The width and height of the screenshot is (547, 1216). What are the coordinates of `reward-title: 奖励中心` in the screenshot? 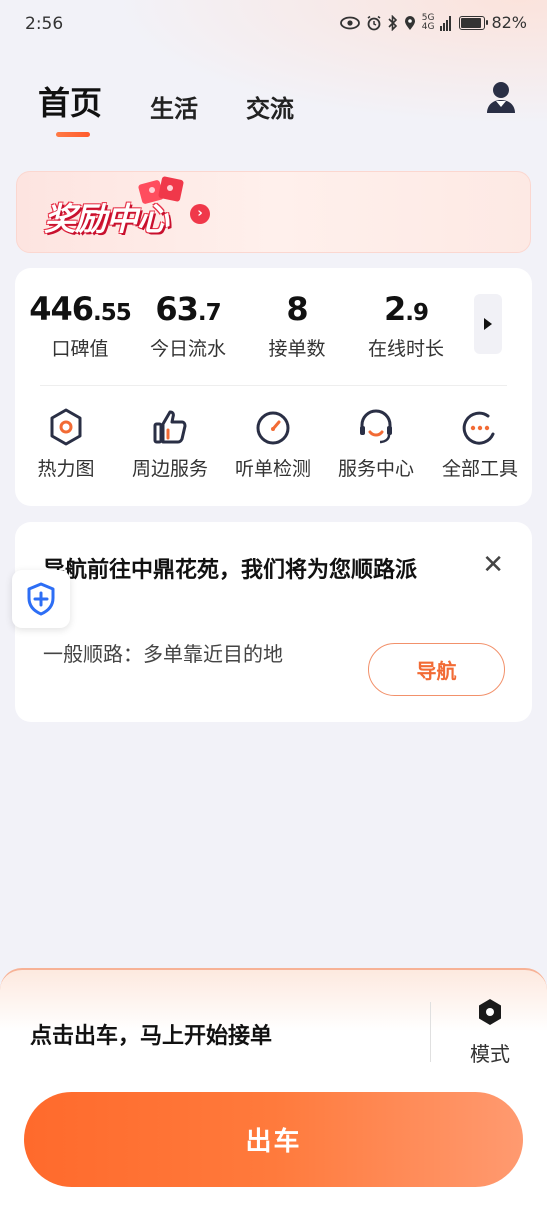 It's located at (106, 219).